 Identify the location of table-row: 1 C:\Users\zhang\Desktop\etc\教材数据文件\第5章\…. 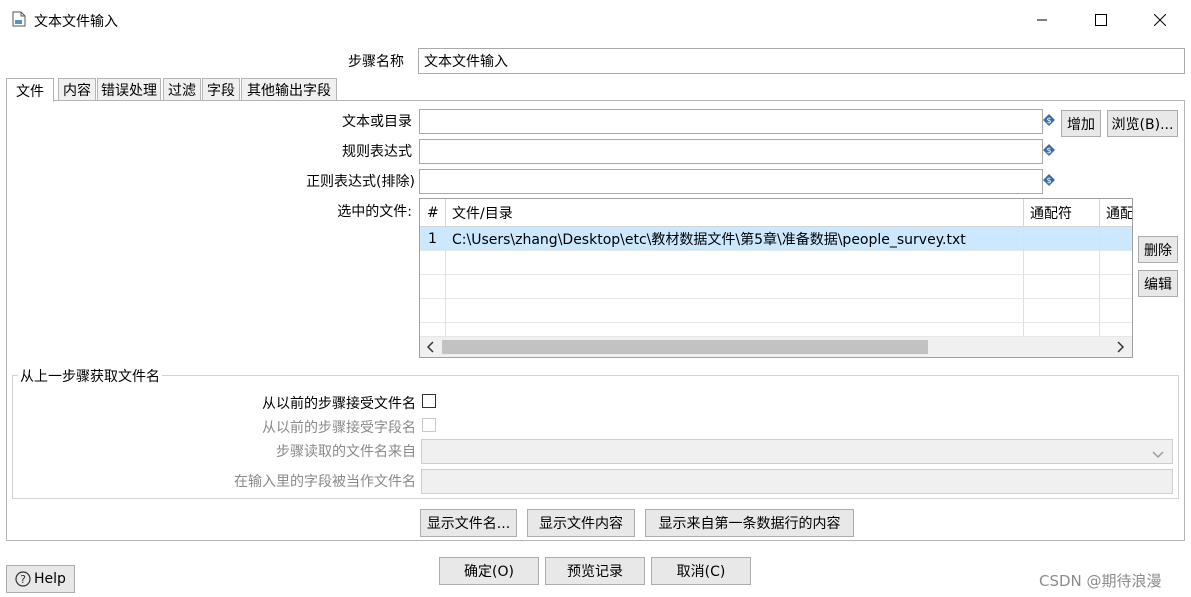
(776, 239).